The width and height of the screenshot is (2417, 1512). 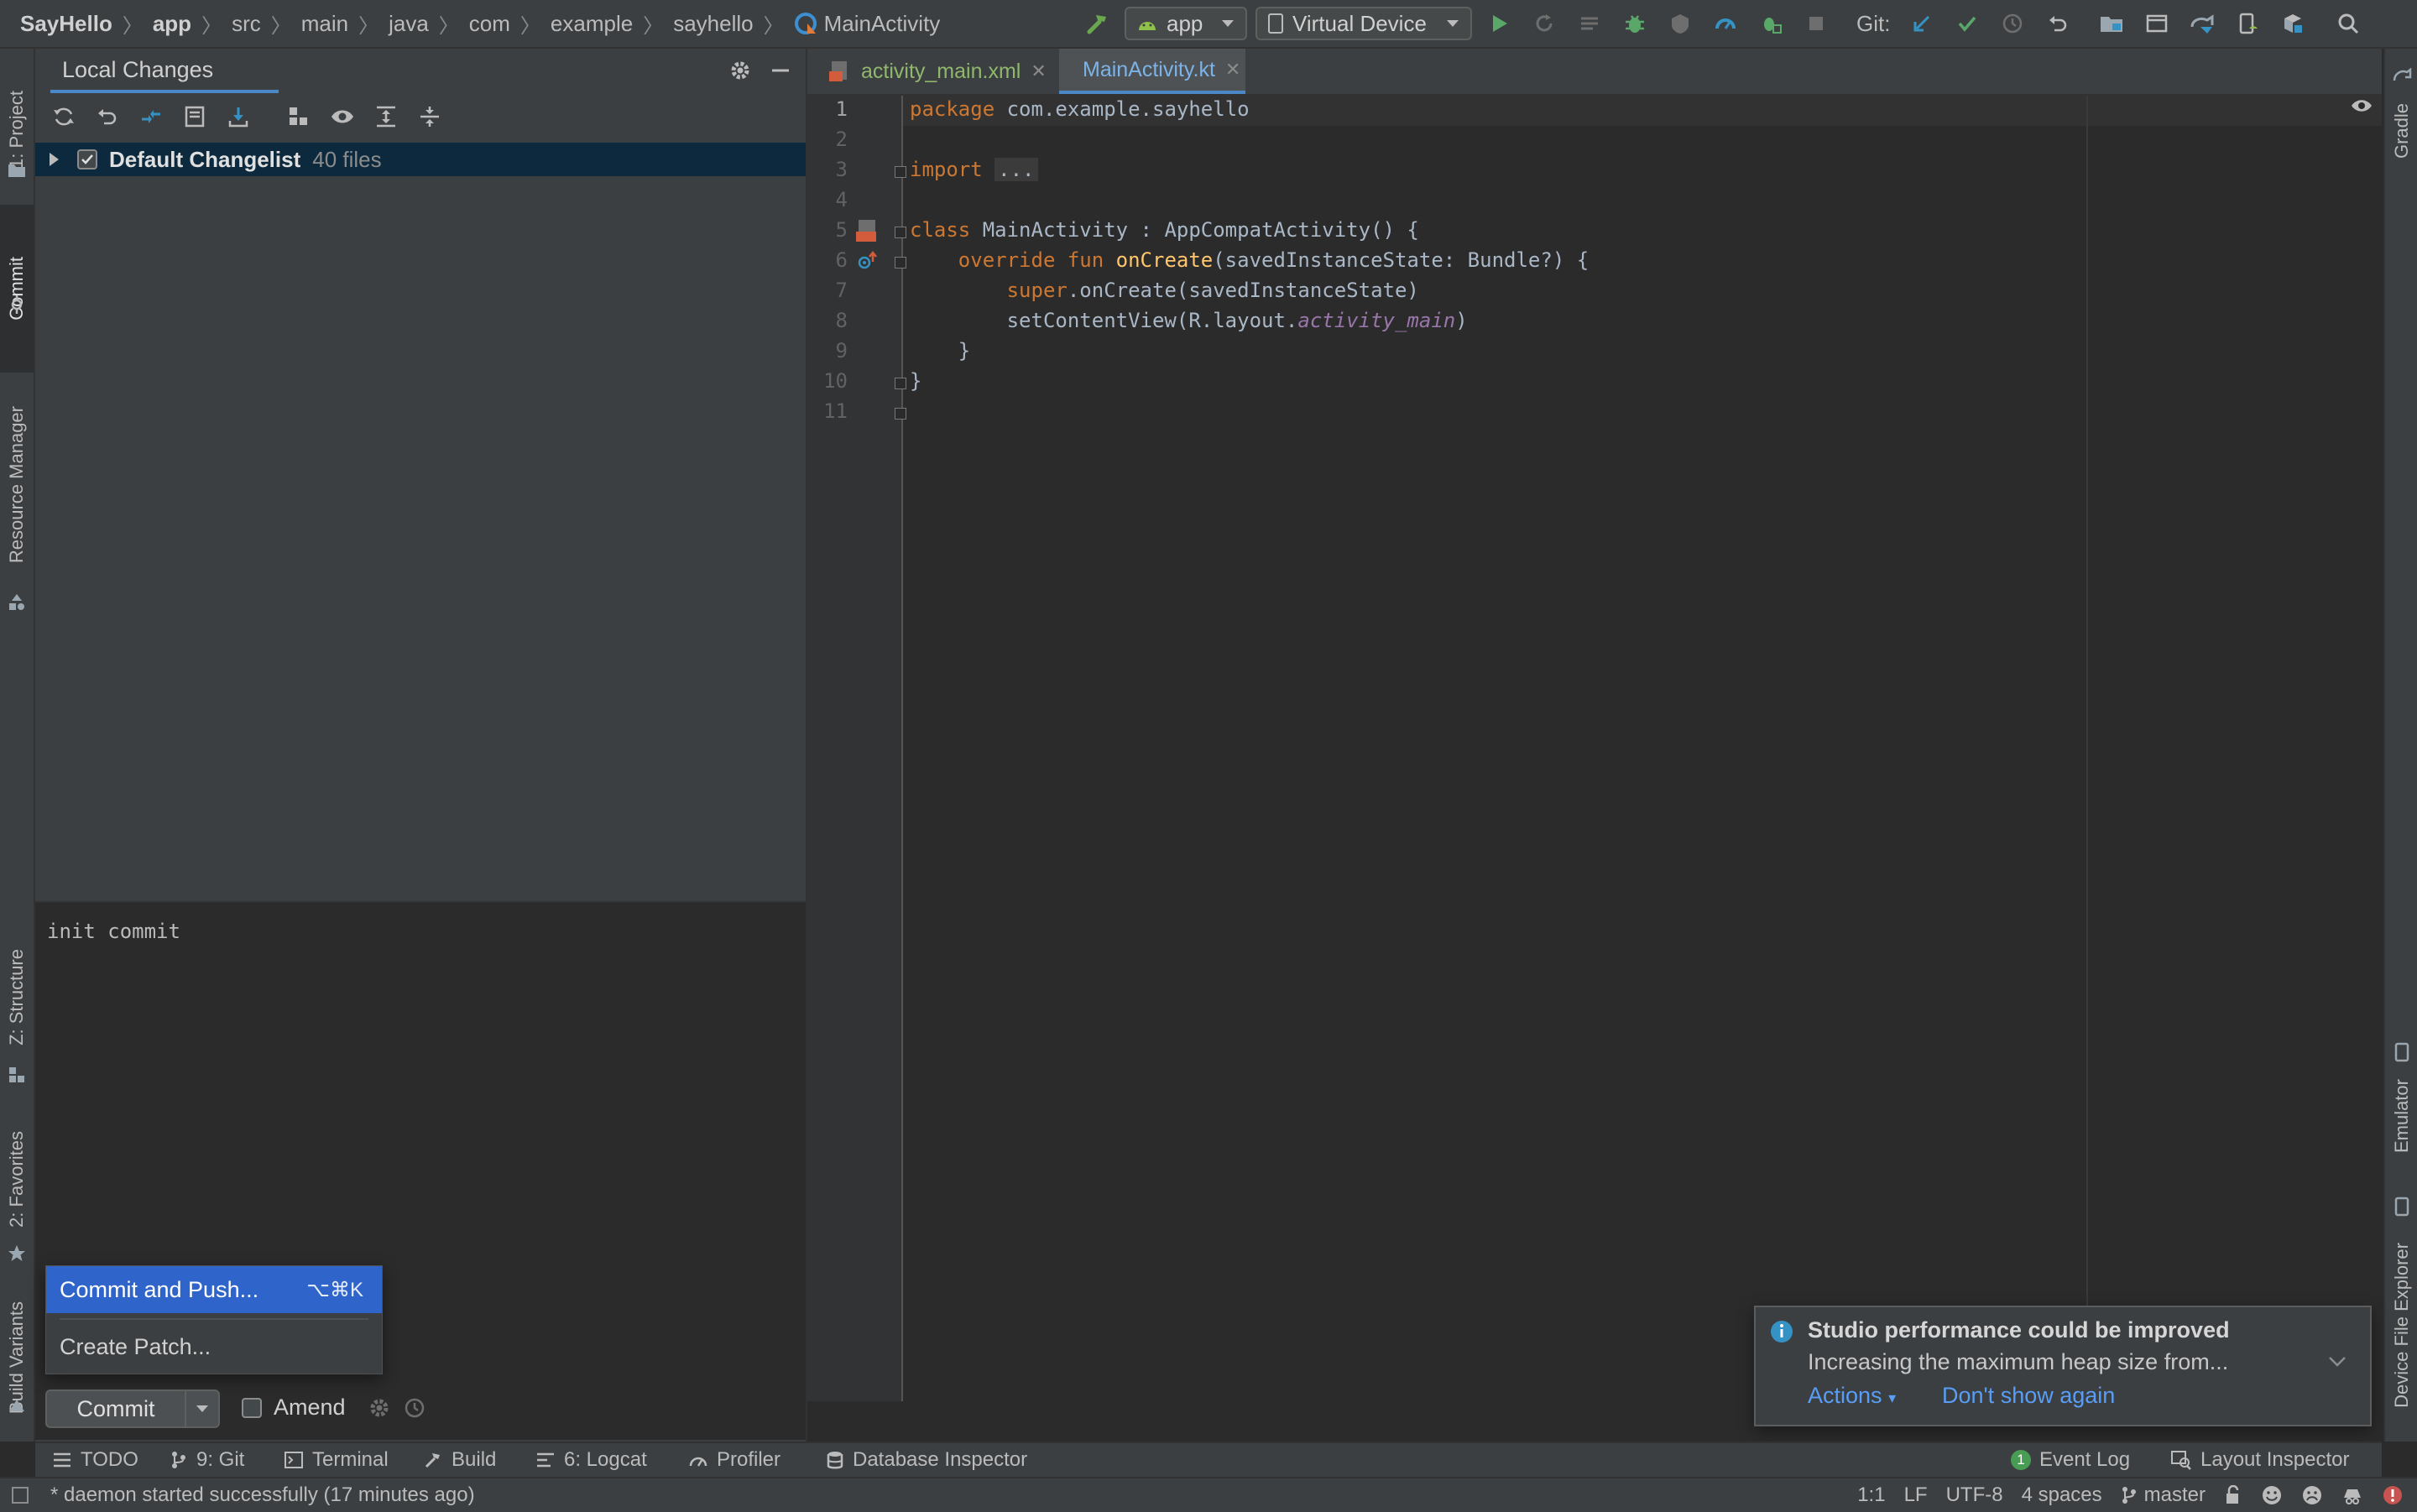 What do you see at coordinates (1152, 71) in the screenshot?
I see `tab-mainactivity-kt: MainActivity.kt ✕` at bounding box center [1152, 71].